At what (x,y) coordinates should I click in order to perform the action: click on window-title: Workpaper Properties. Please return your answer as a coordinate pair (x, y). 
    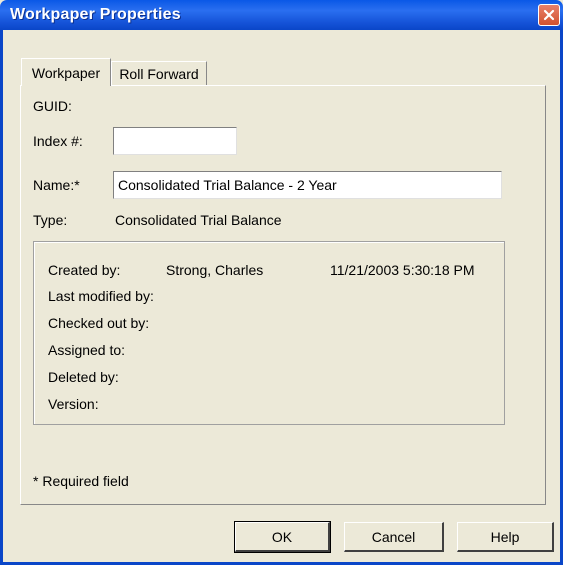
    Looking at the image, I should click on (95, 14).